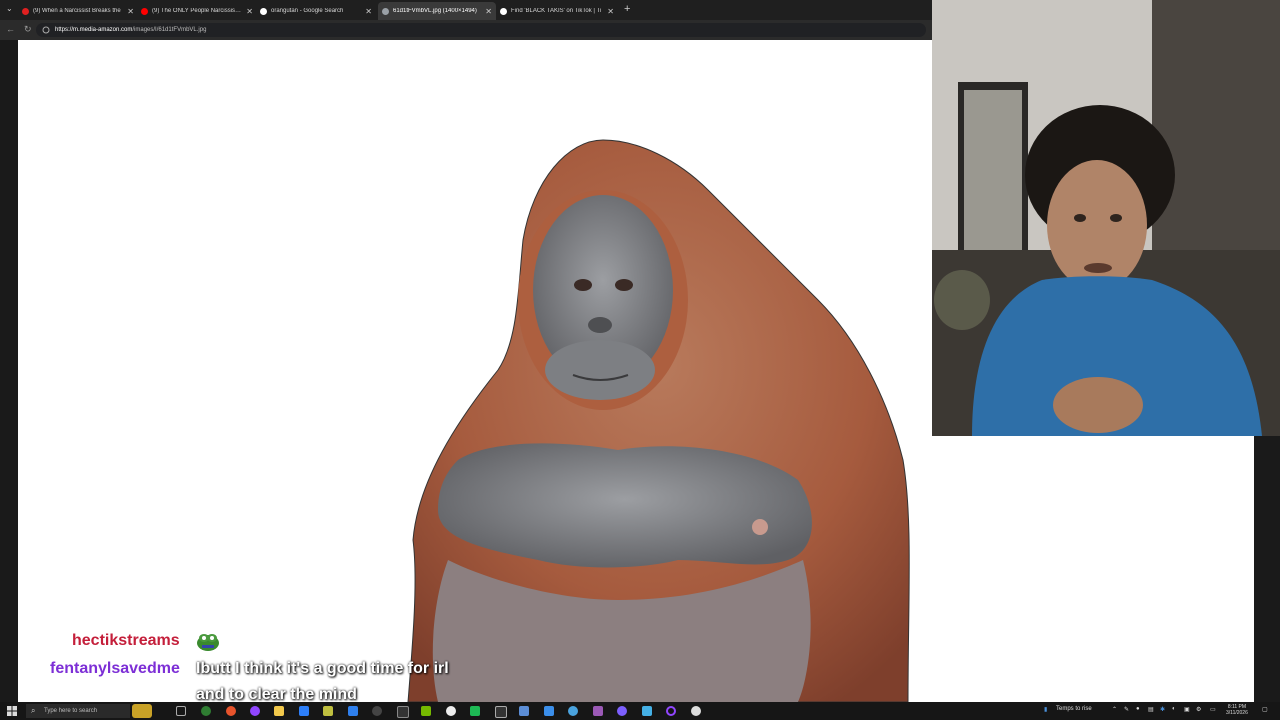 This screenshot has width=1280, height=720. I want to click on tab-1: (9) When a Narcissist Breaks the ✕, so click(80, 11).